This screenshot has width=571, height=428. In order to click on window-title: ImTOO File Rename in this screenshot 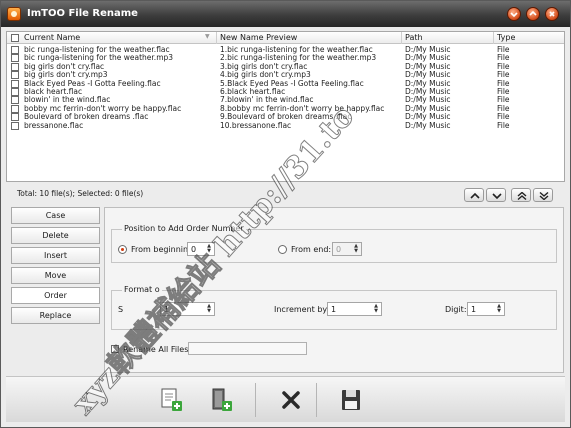, I will do `click(82, 13)`.